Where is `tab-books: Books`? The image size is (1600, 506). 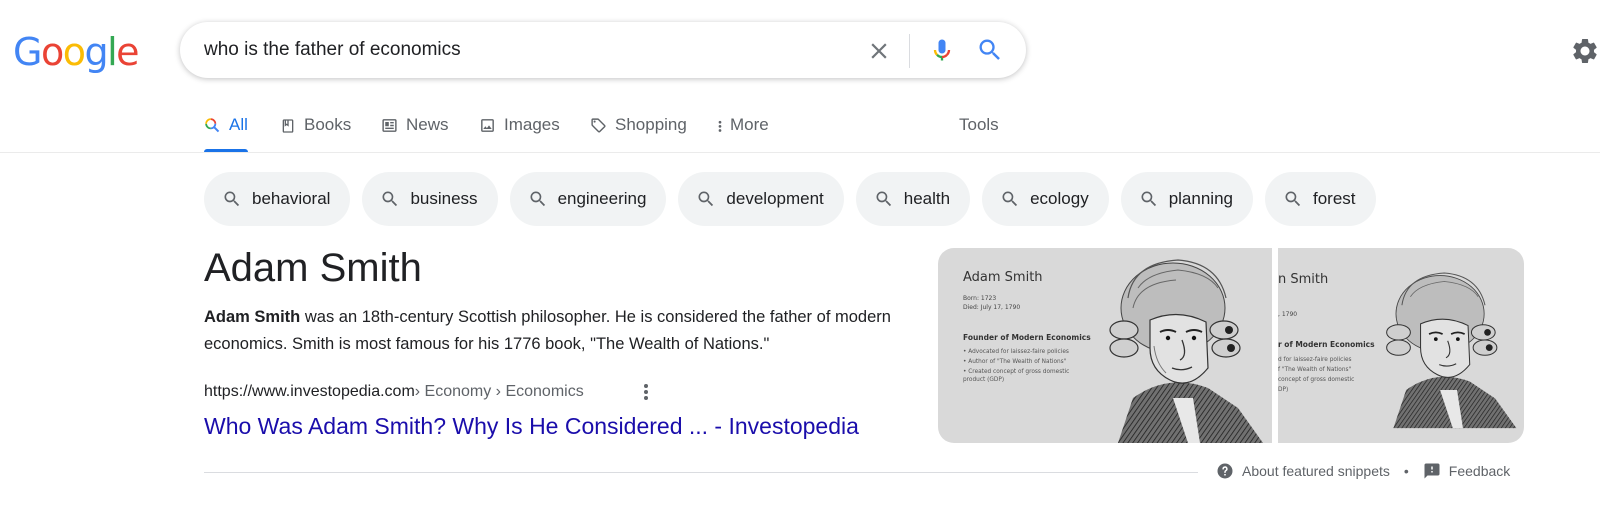 tab-books: Books is located at coordinates (315, 131).